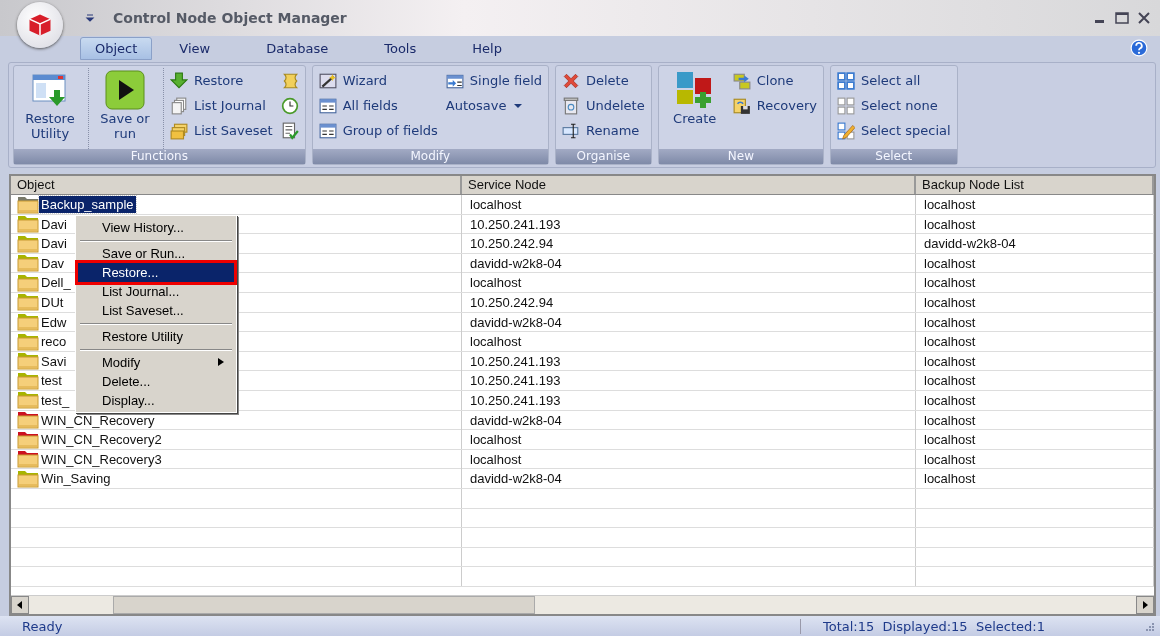 The width and height of the screenshot is (1160, 636). What do you see at coordinates (54, 361) in the screenshot?
I see `object-name: Savi` at bounding box center [54, 361].